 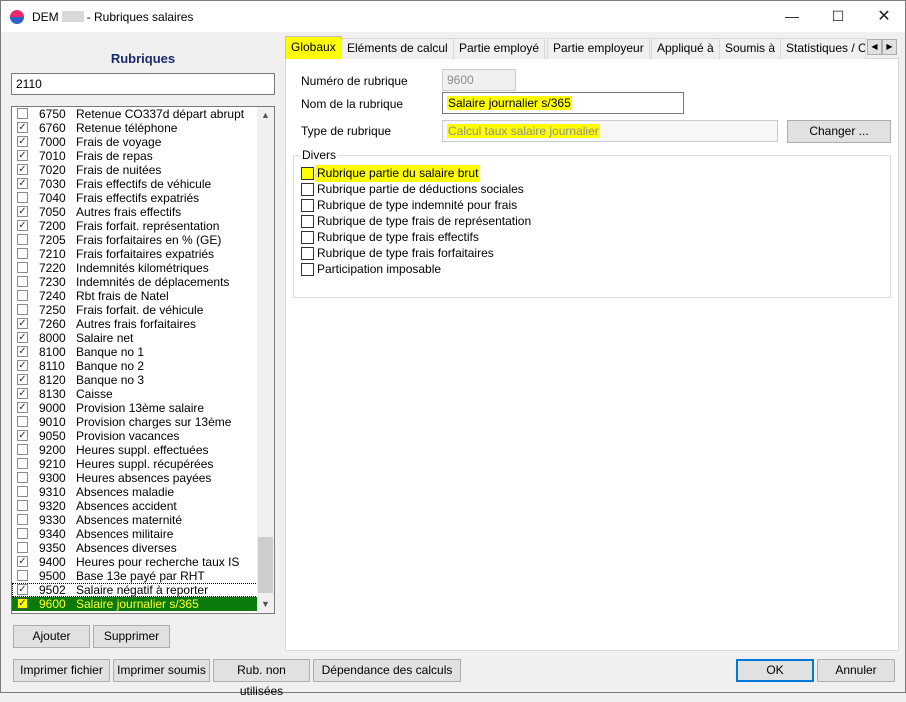 I want to click on list-item: ✓ 8120 Banque no 3, so click(x=135, y=380).